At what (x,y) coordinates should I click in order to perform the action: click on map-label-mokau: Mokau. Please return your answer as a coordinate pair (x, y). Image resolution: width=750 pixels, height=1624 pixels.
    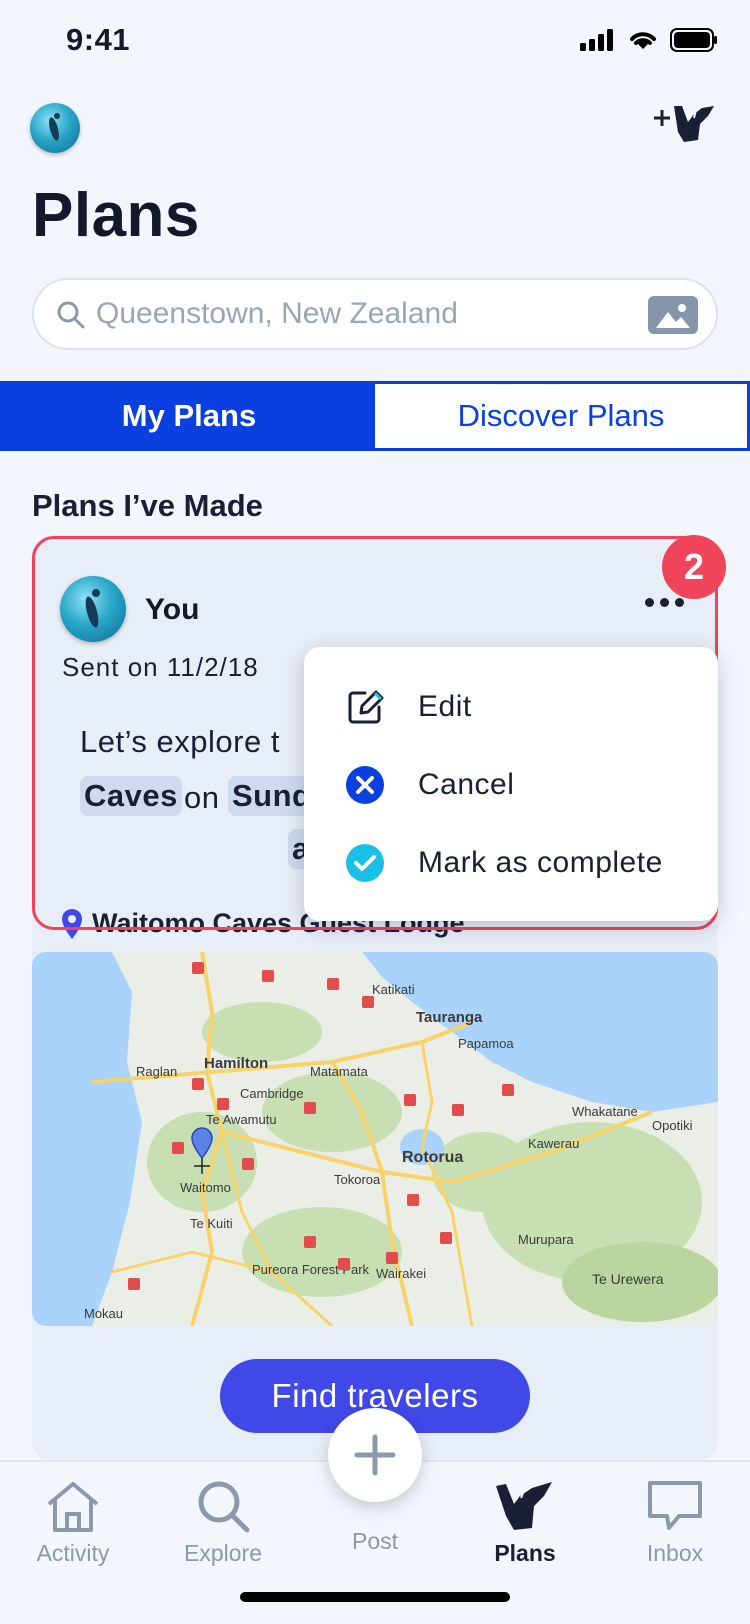
    Looking at the image, I should click on (103, 1313).